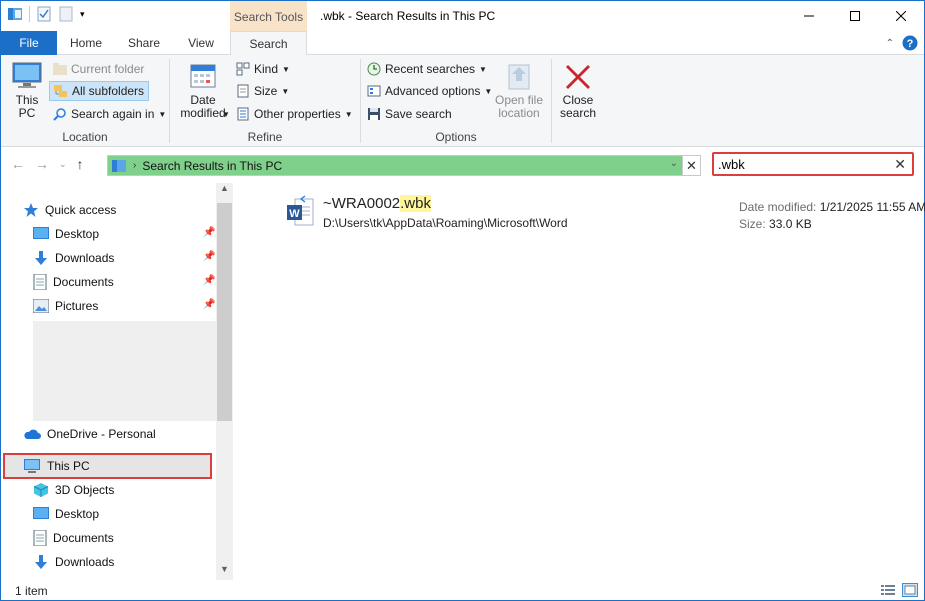  What do you see at coordinates (404, 165) in the screenshot?
I see `address-bar: › Search Results in This PC ⌄ ✕` at bounding box center [404, 165].